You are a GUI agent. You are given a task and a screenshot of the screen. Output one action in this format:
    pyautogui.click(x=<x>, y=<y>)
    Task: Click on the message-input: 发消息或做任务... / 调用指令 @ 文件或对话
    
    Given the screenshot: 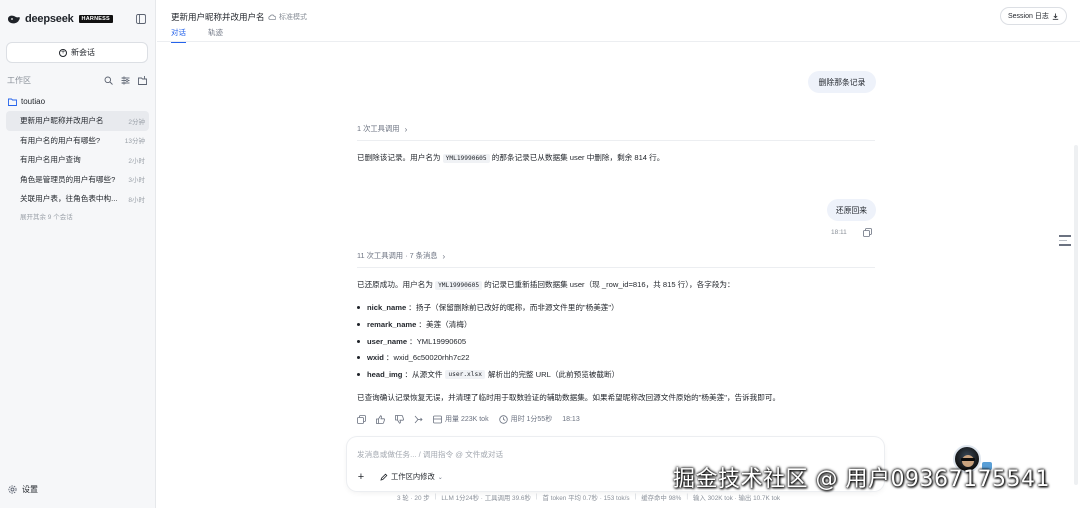 What is the action you would take?
    pyautogui.click(x=430, y=454)
    